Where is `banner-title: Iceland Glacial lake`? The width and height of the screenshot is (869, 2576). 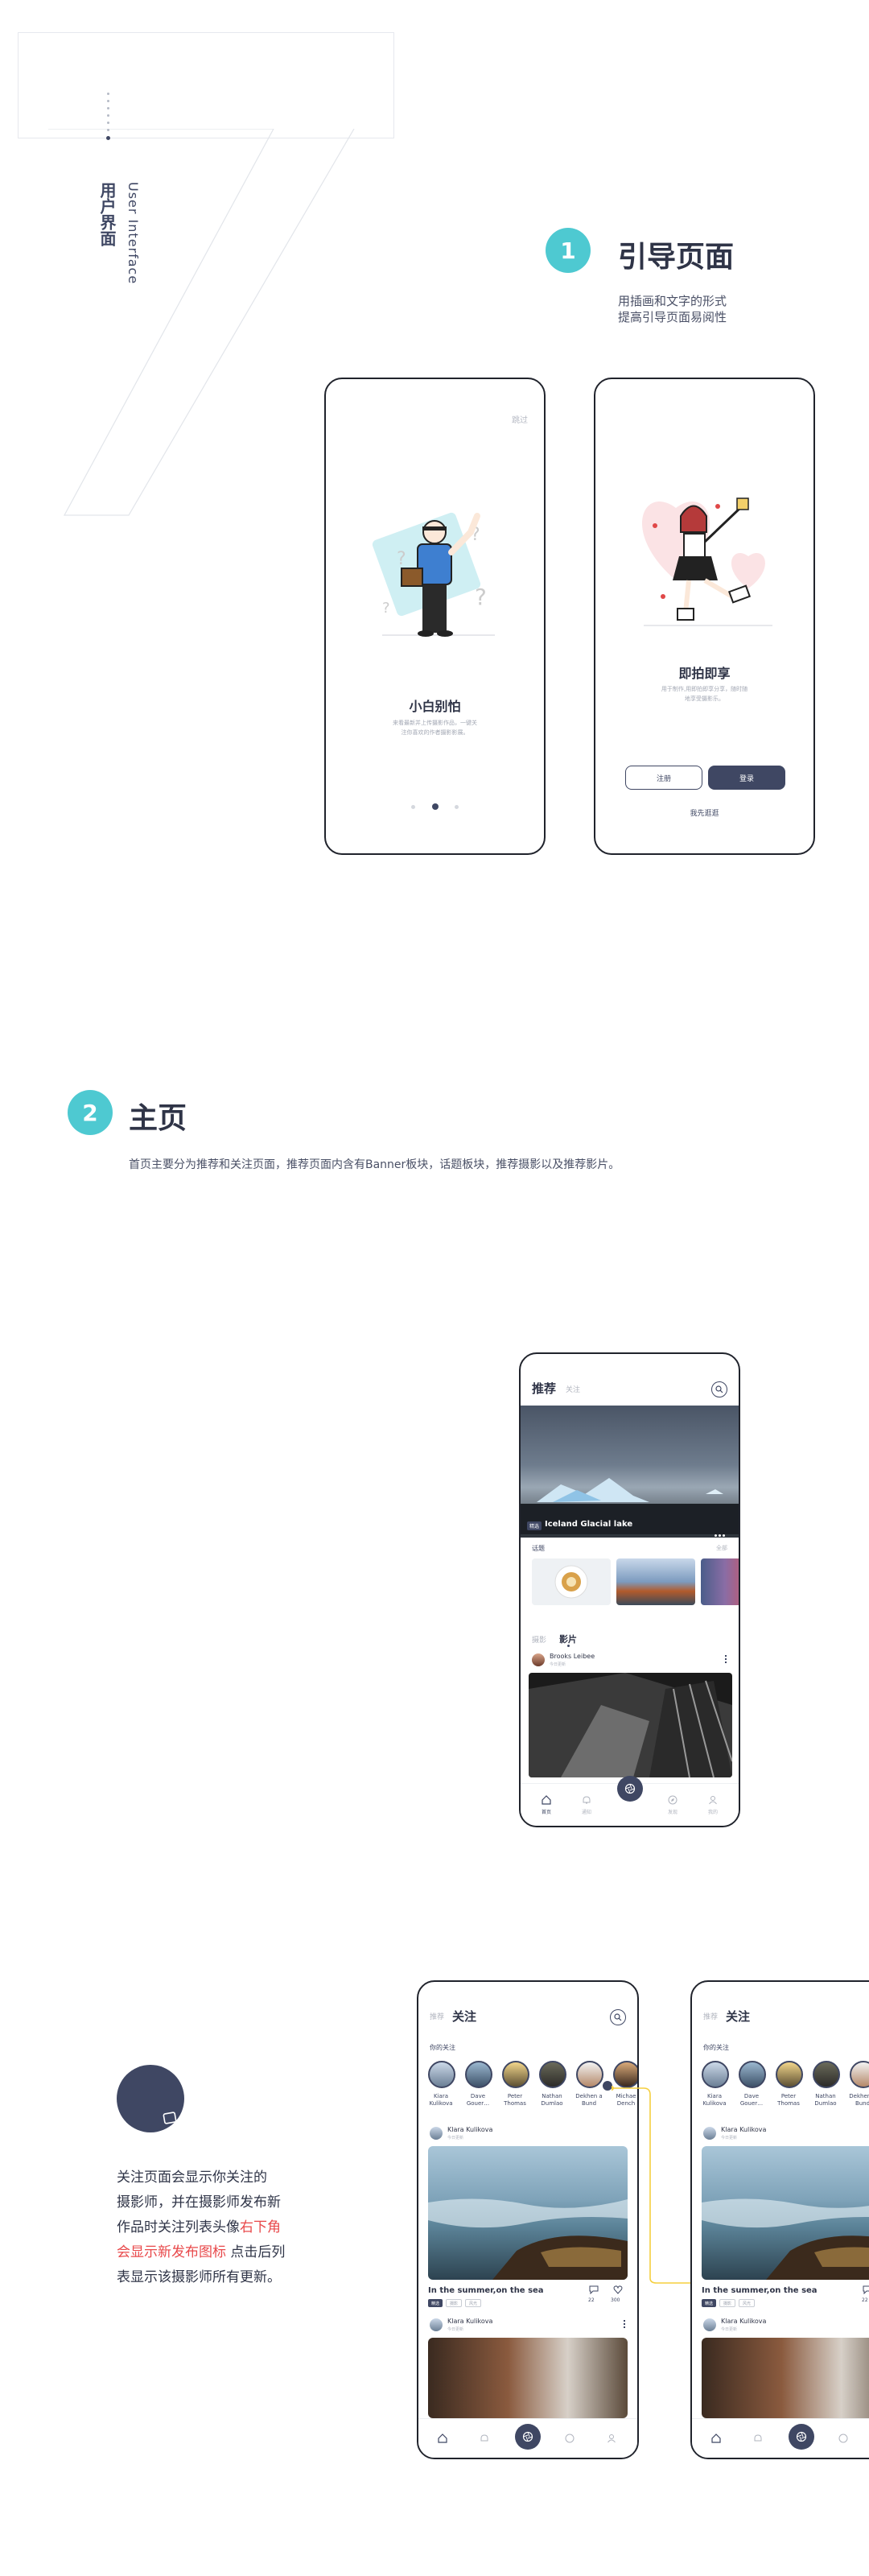 banner-title: Iceland Glacial lake is located at coordinates (589, 1524).